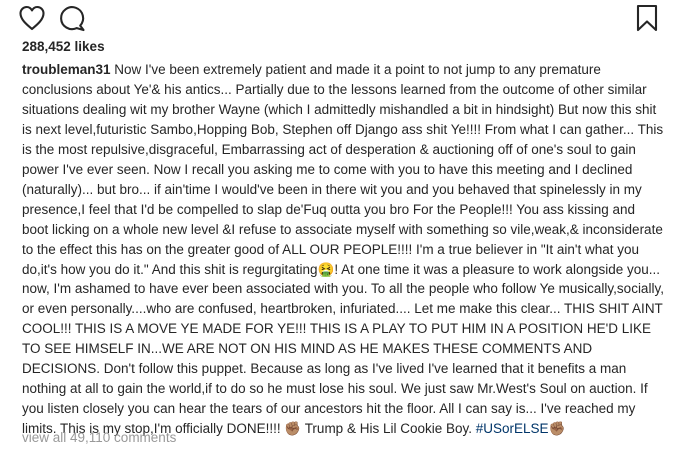 This screenshot has width=677, height=451. I want to click on bookmark-icon, so click(647, 18).